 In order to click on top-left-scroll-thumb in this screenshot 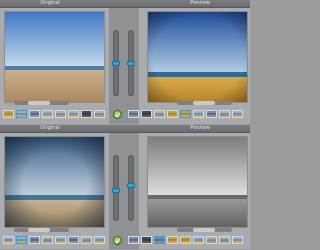, I will do `click(39, 103)`.